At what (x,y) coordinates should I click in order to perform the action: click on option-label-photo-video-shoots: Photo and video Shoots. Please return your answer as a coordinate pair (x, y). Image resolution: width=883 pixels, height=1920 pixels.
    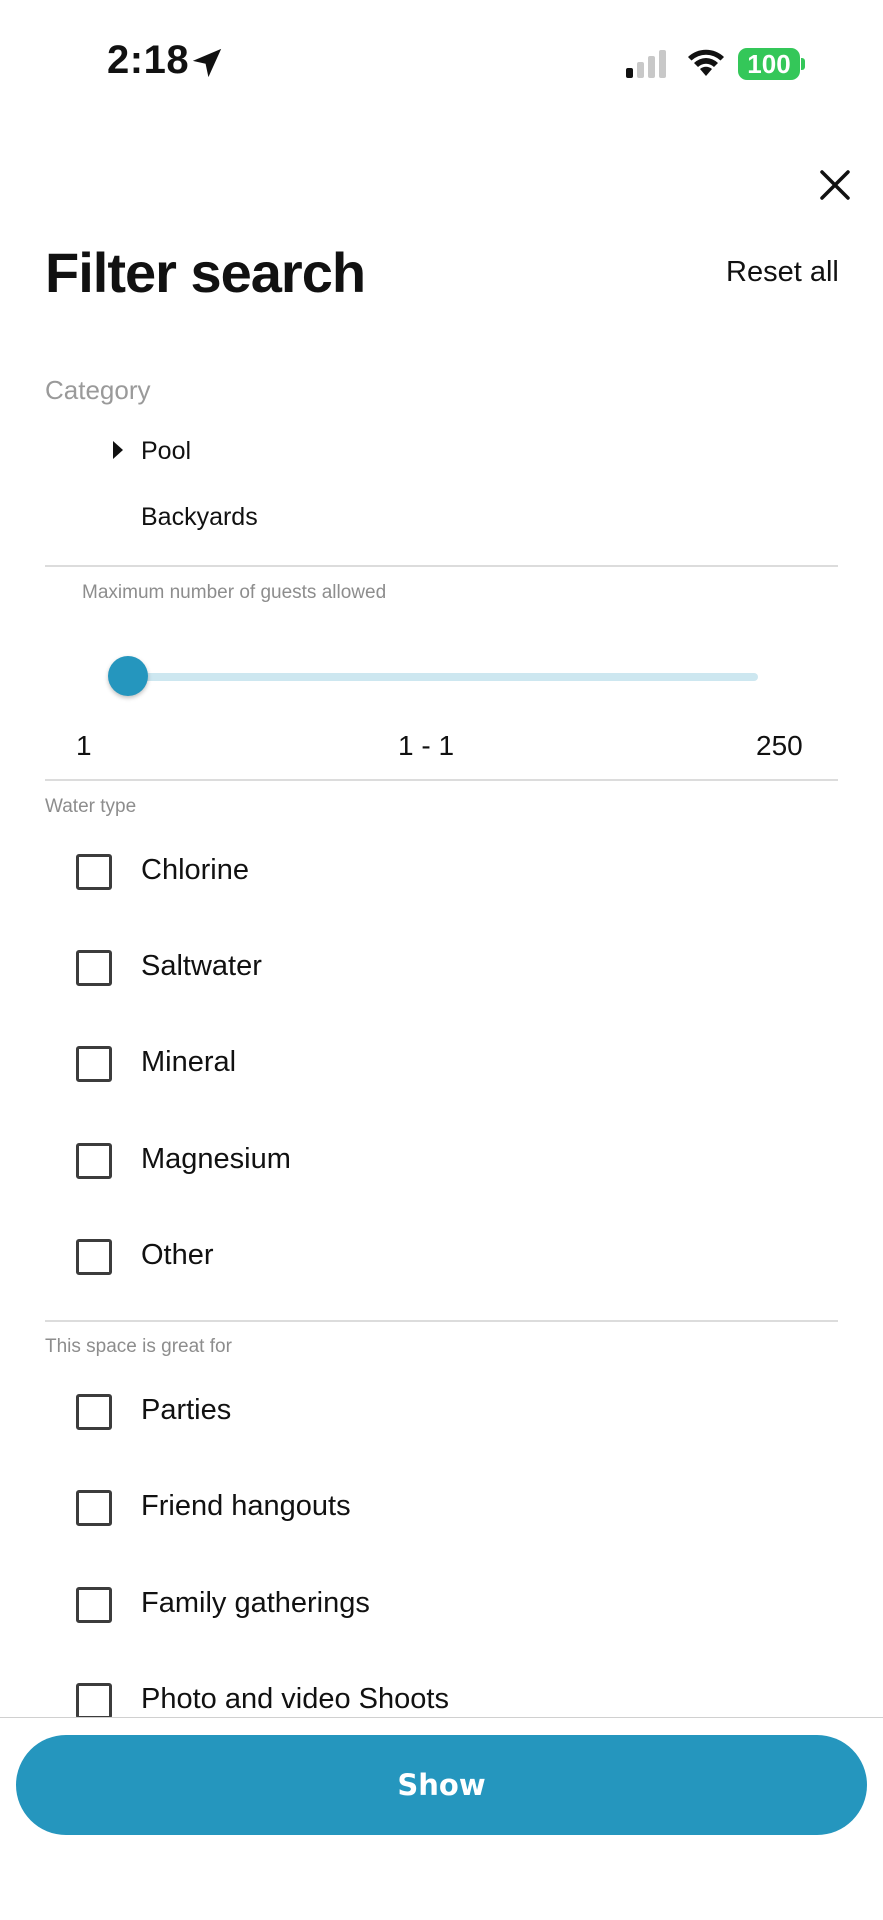
    Looking at the image, I should click on (295, 1699).